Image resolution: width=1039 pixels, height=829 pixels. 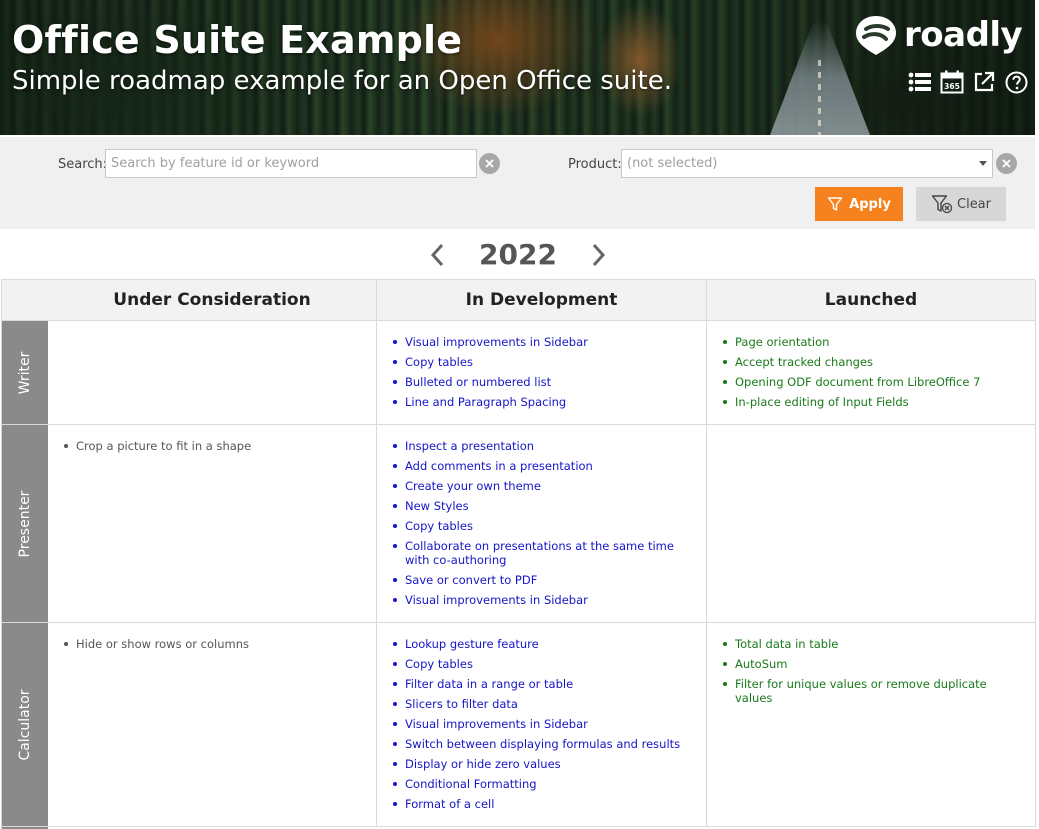 What do you see at coordinates (974, 204) in the screenshot?
I see `clear-button-label: Clear` at bounding box center [974, 204].